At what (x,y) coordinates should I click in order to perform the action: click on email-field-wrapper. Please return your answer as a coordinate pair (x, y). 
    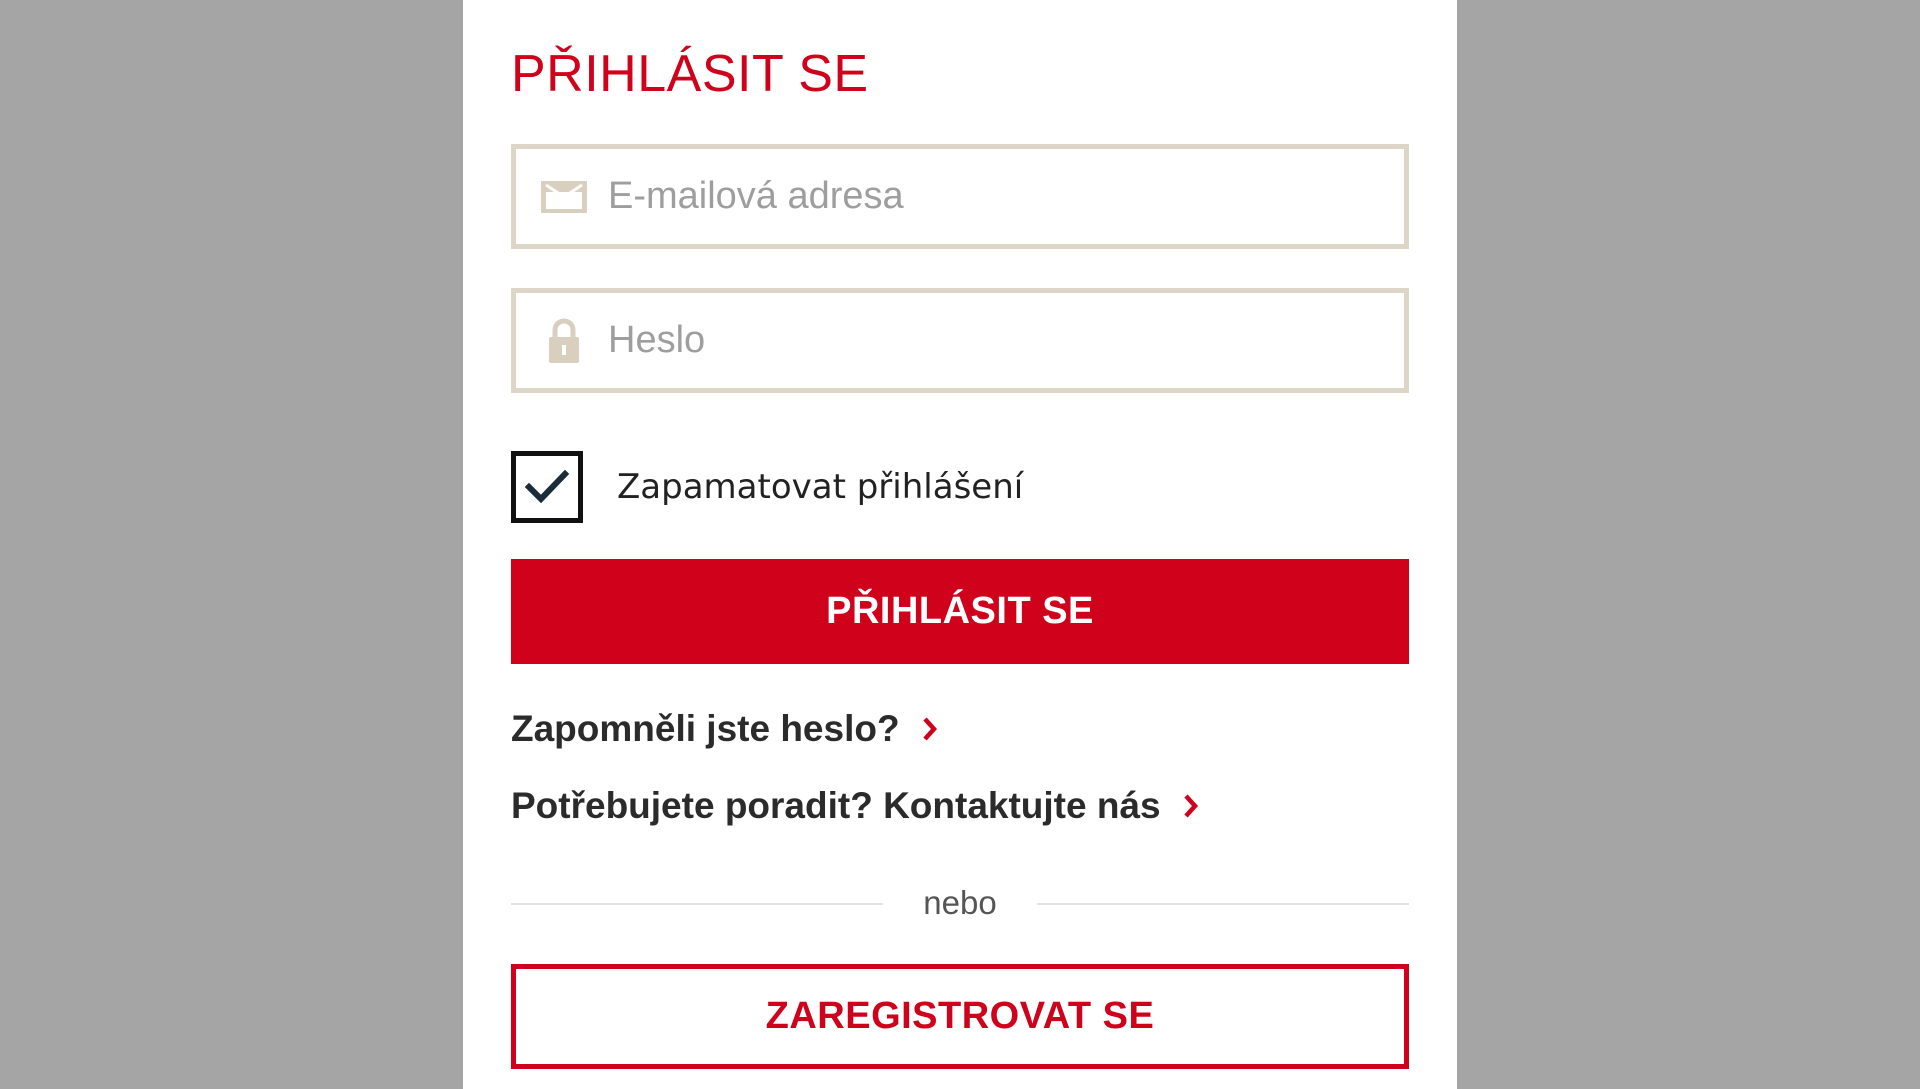
    Looking at the image, I should click on (960, 196).